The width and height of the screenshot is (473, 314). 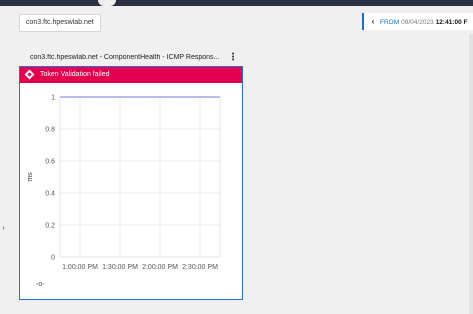 What do you see at coordinates (50, 130) in the screenshot?
I see `y-tick-label: 0.8` at bounding box center [50, 130].